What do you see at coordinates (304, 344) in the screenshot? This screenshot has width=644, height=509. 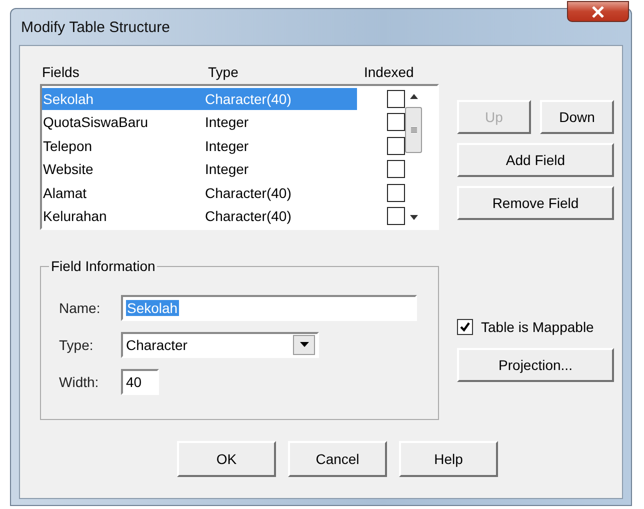 I see `dropdown-arrow-icon` at bounding box center [304, 344].